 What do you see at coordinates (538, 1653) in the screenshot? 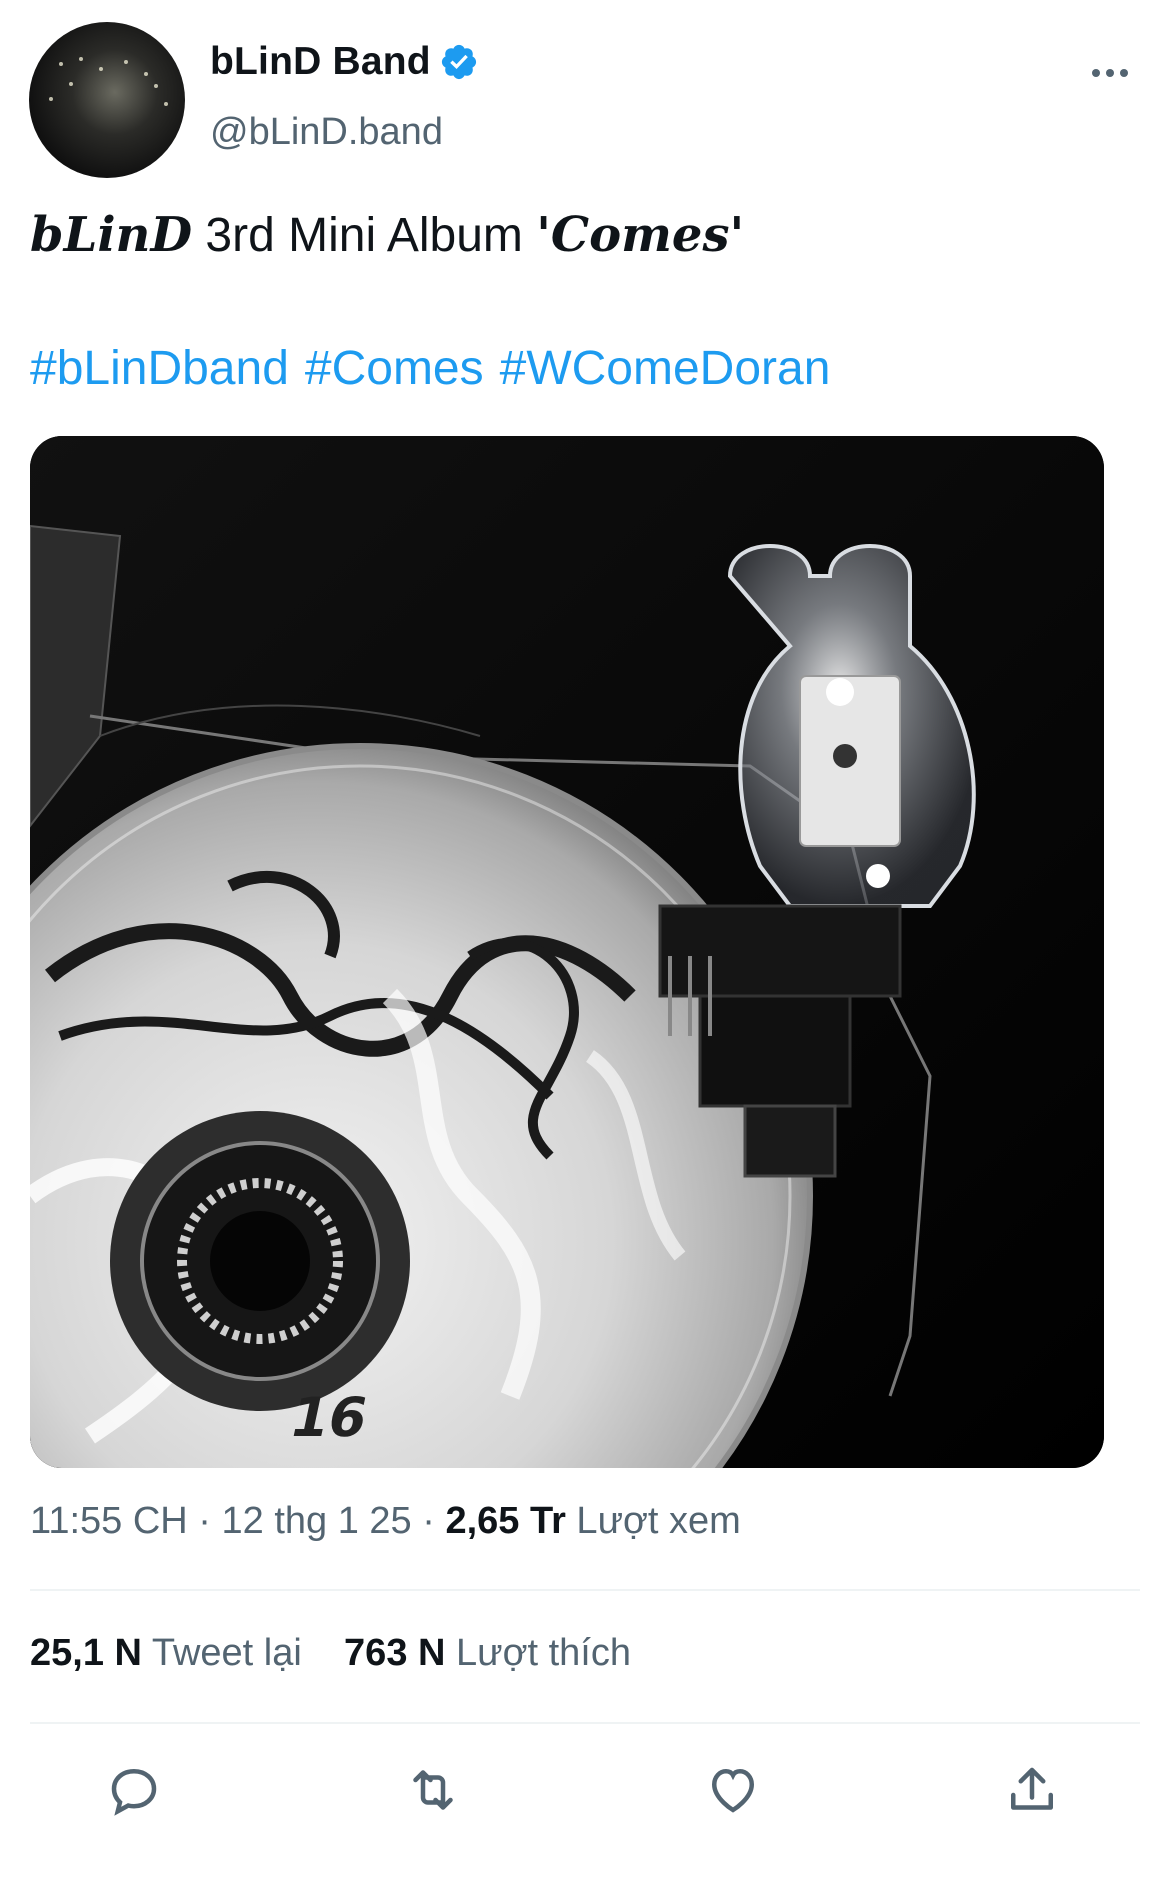
I see `likes-label: Lượt thích` at bounding box center [538, 1653].